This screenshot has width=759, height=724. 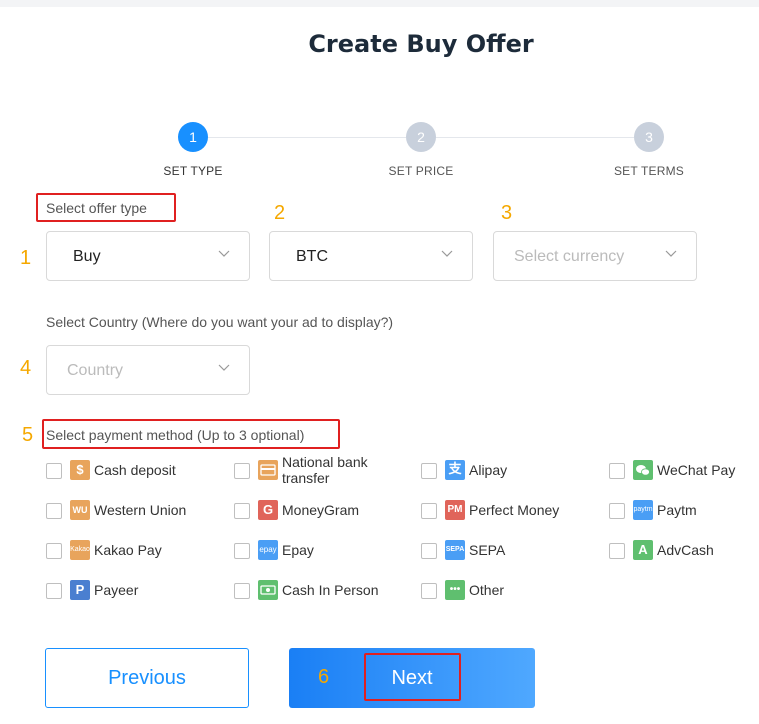 I want to click on payment-option-western-union: WU Western Union, so click(x=136, y=513).